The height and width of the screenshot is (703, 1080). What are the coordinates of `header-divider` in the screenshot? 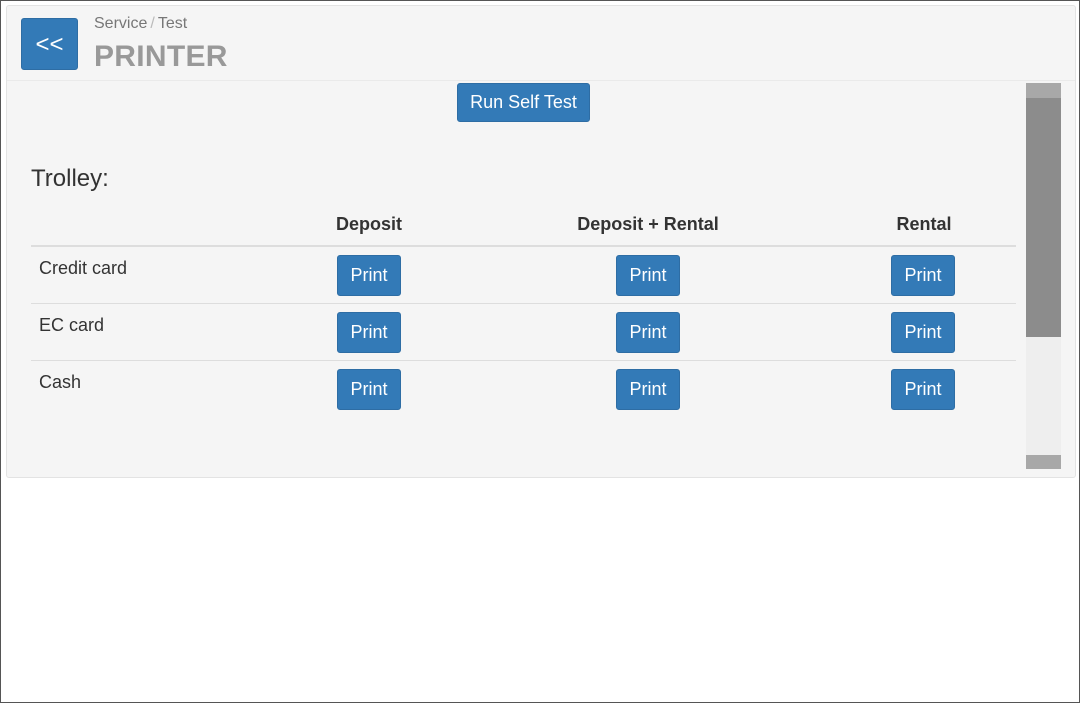 It's located at (541, 80).